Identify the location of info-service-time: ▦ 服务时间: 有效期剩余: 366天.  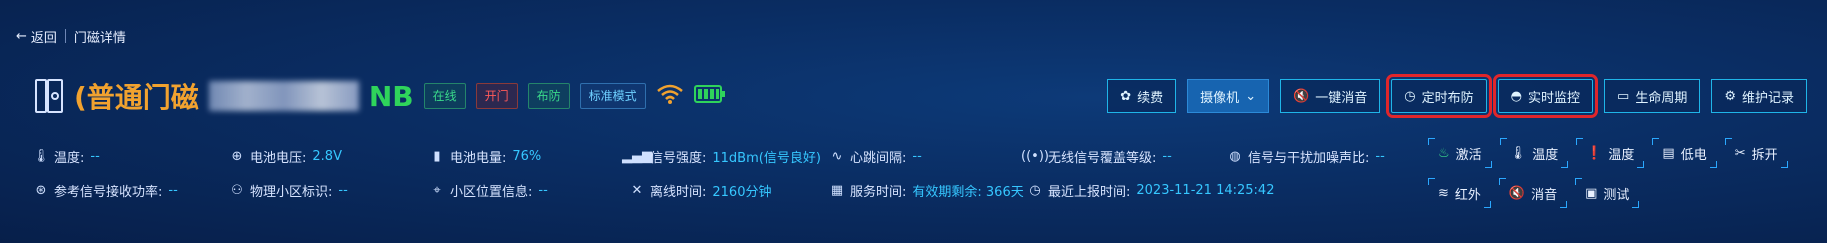
(927, 191).